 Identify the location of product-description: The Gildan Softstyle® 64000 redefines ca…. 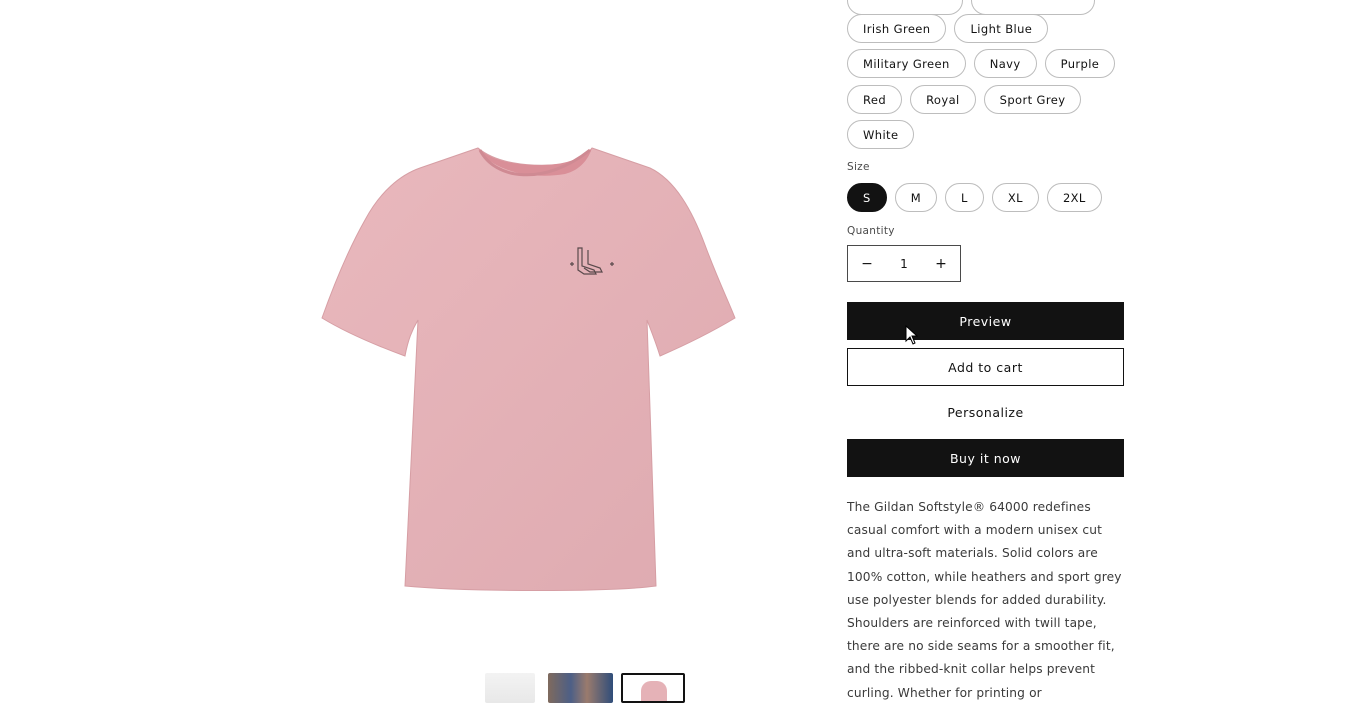
(984, 600).